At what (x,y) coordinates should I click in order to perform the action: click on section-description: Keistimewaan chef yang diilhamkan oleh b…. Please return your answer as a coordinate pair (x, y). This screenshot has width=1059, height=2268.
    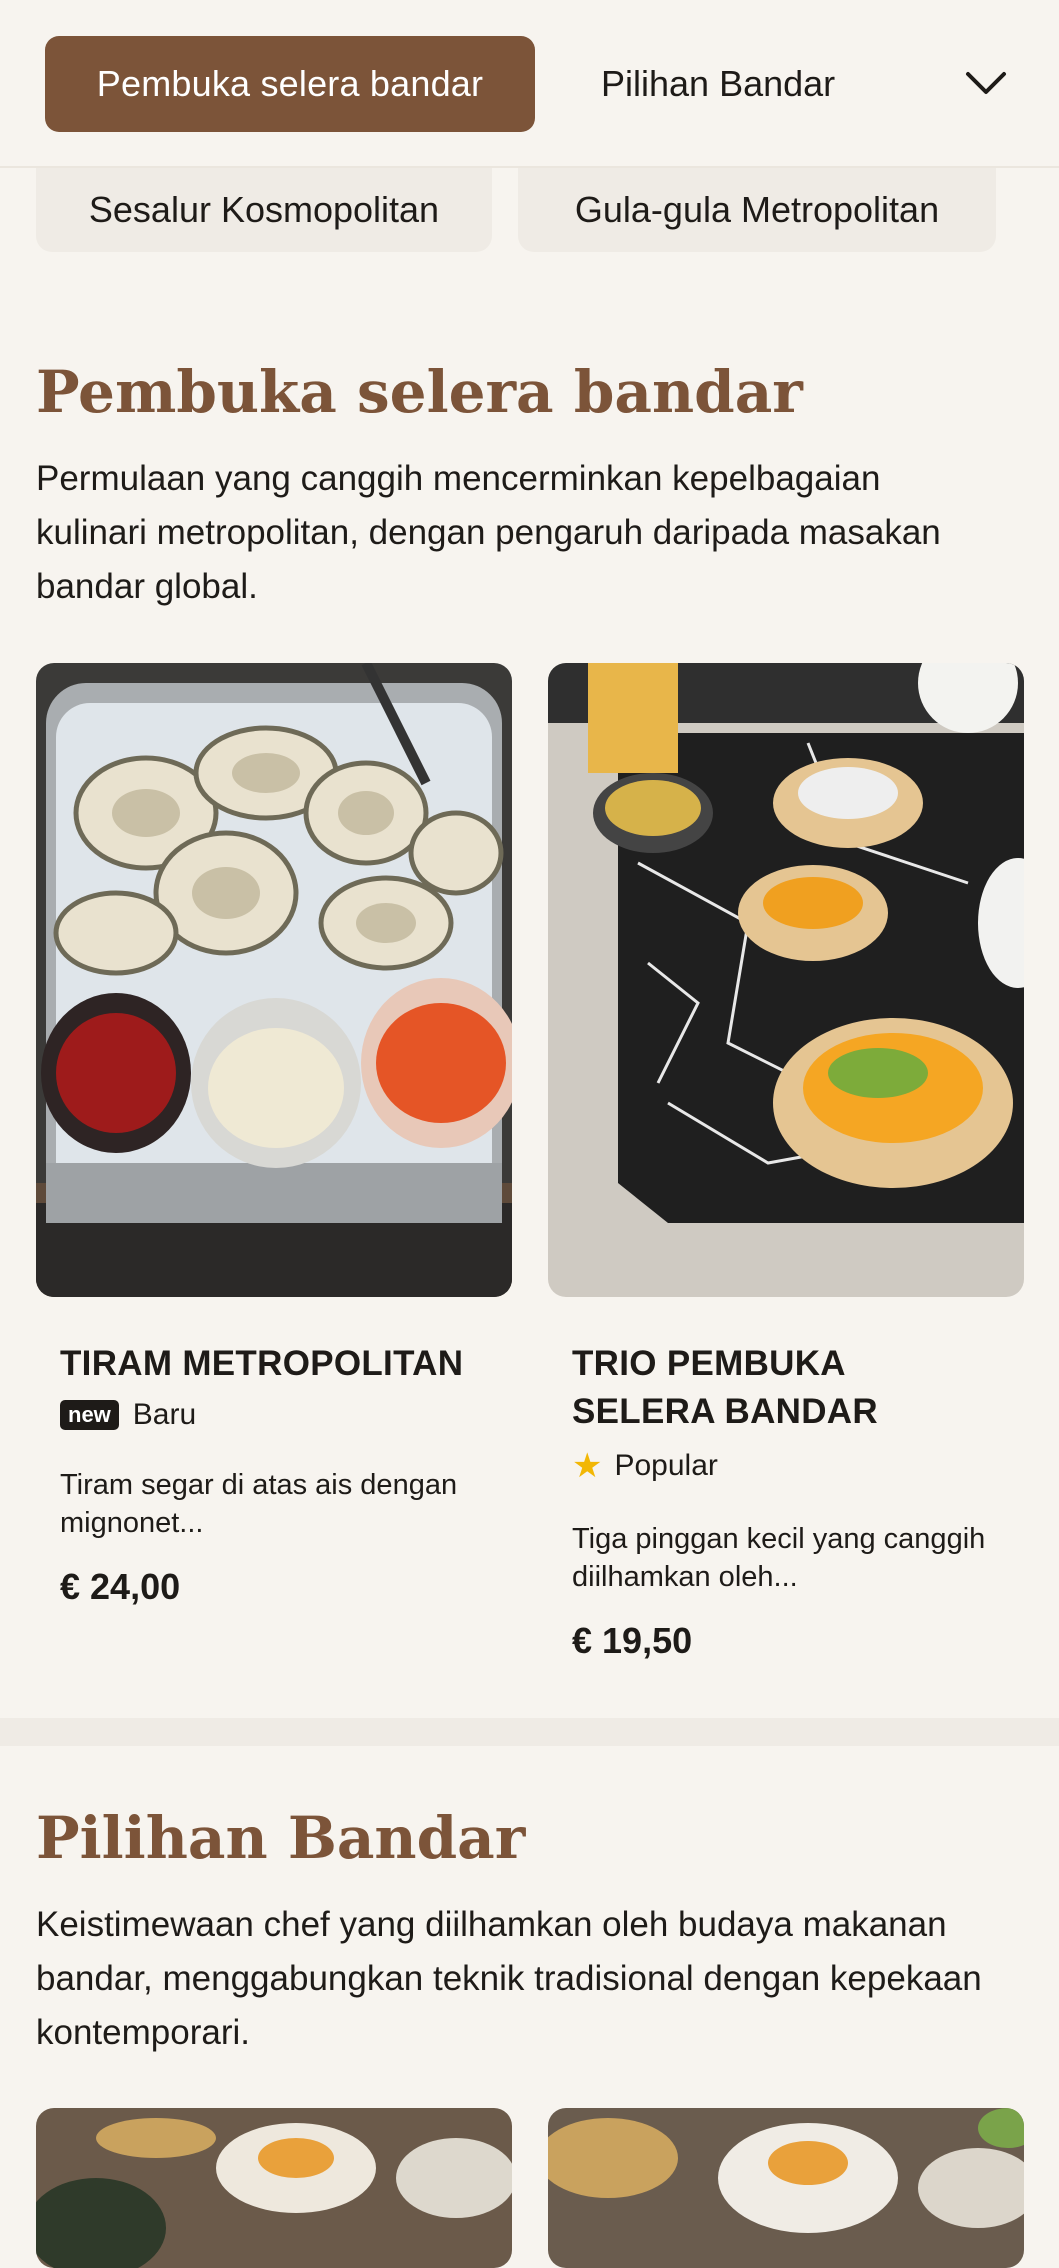
    Looking at the image, I should click on (509, 1978).